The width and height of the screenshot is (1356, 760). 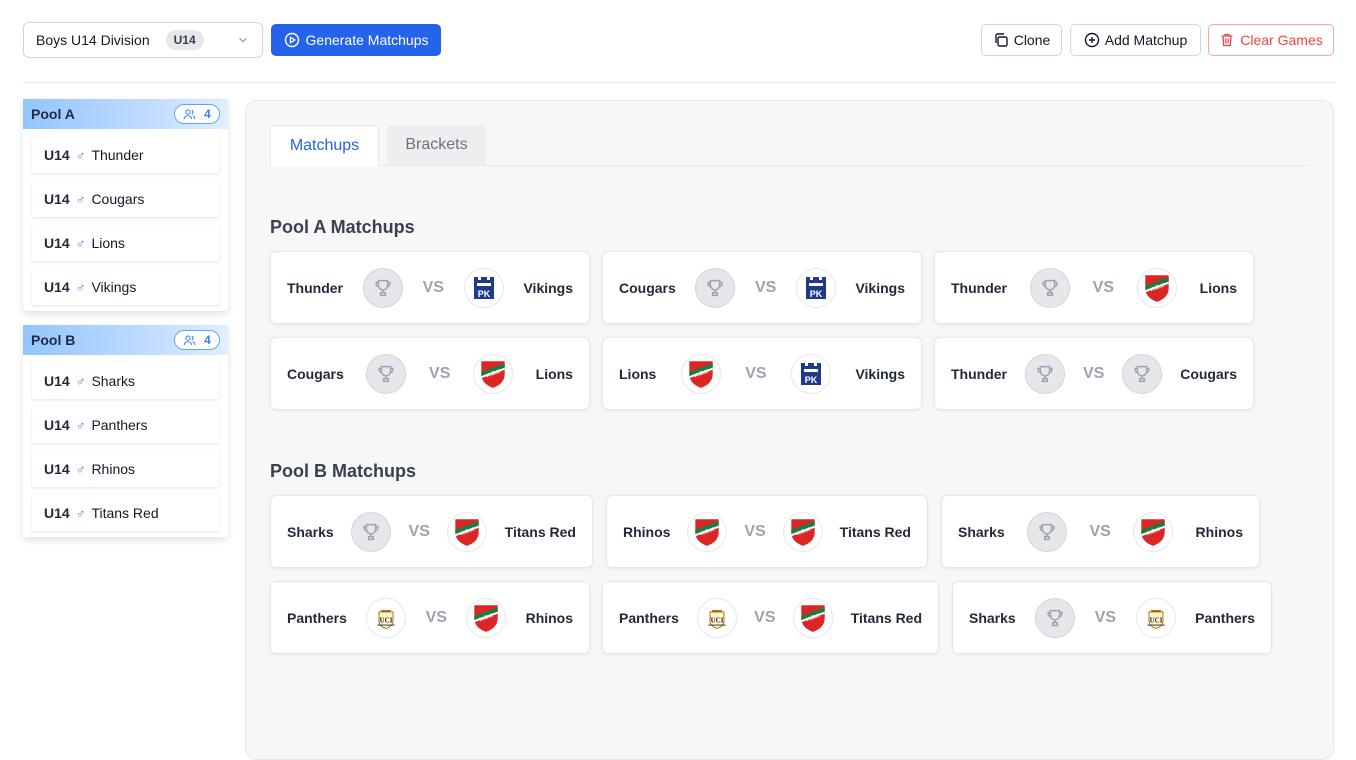 What do you see at coordinates (125, 381) in the screenshot?
I see `pool-team-item: U14 ♂ Sharks` at bounding box center [125, 381].